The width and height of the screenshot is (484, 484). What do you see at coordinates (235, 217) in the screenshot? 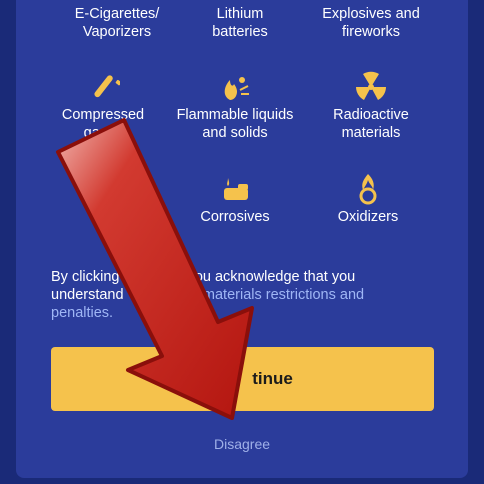
I see `category-label: Corrosives` at bounding box center [235, 217].